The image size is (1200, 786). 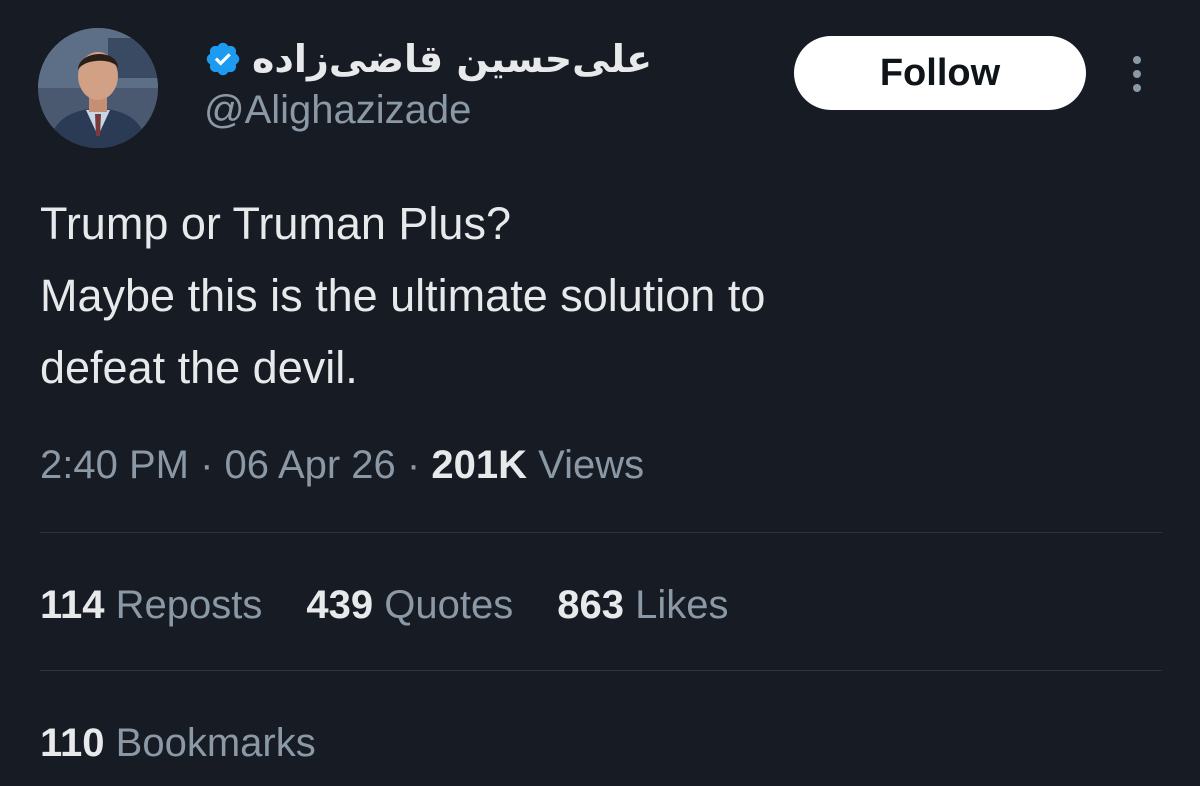 I want to click on bookmarks-label: Bookmarks, so click(x=215, y=743).